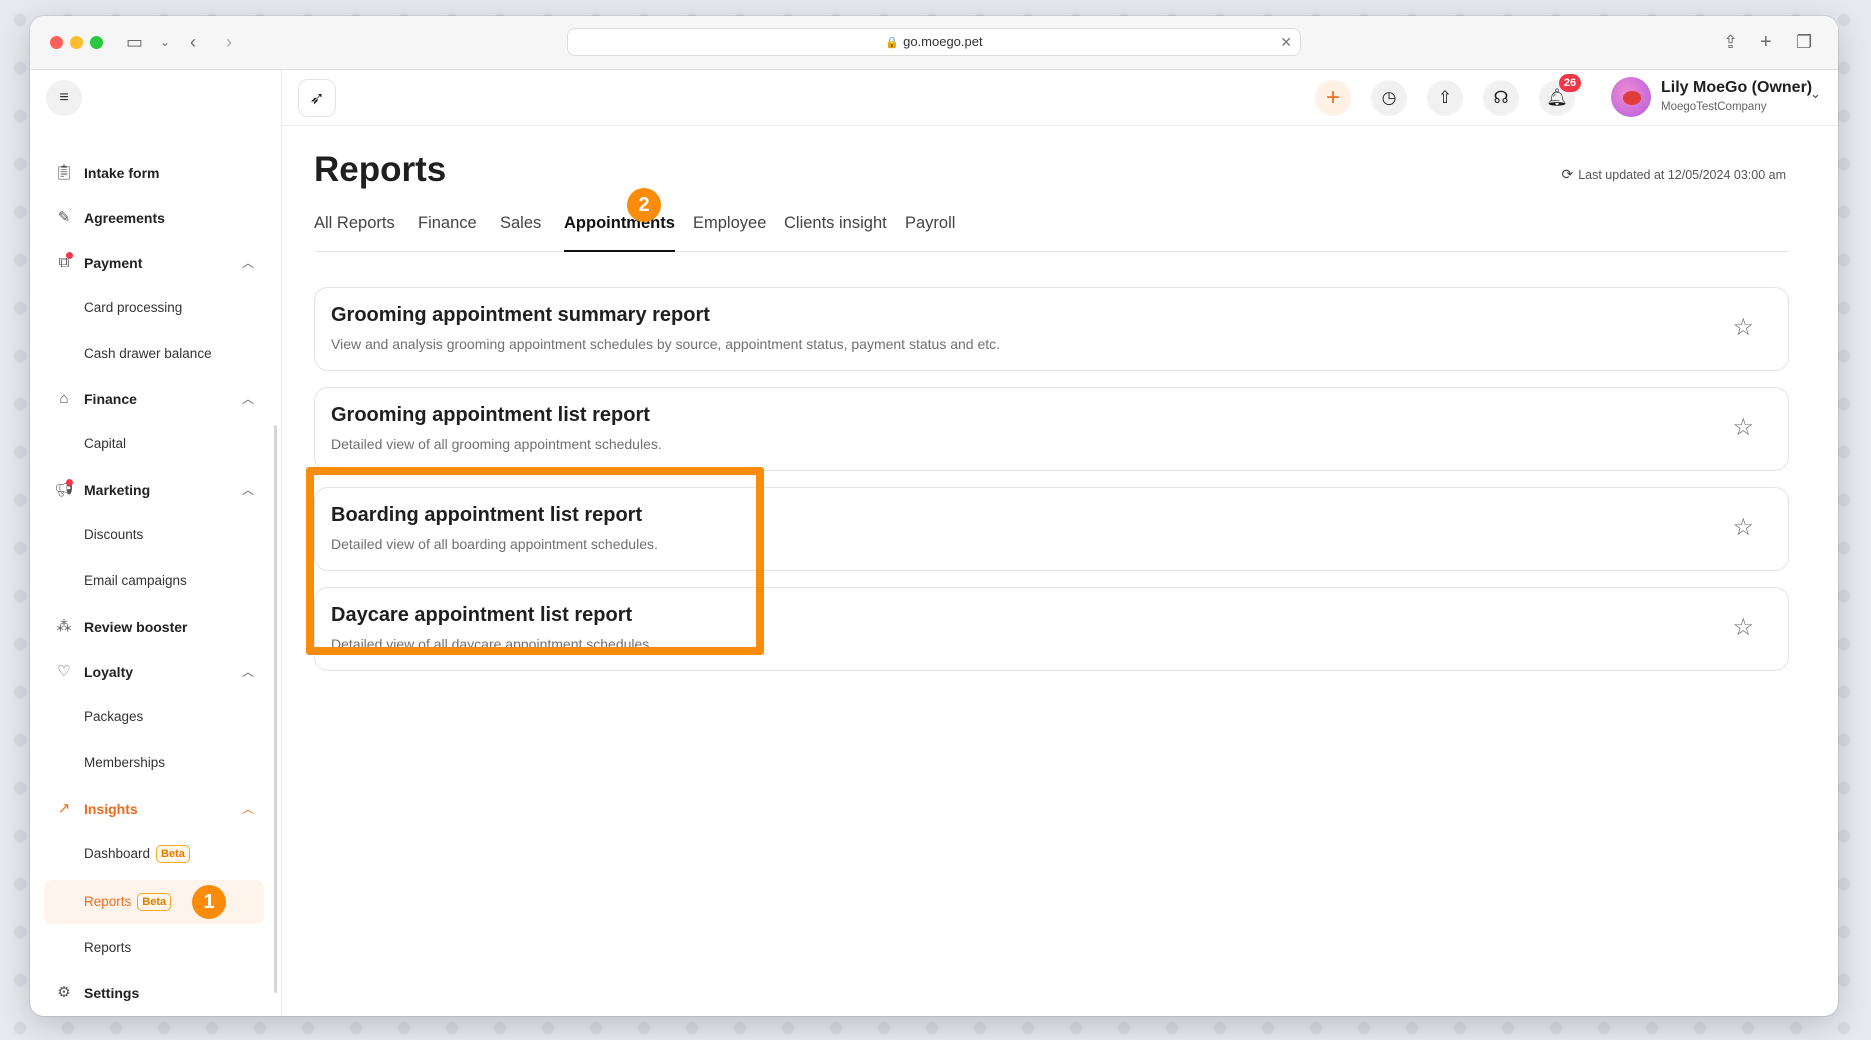  I want to click on tab-sales: Sales, so click(520, 230).